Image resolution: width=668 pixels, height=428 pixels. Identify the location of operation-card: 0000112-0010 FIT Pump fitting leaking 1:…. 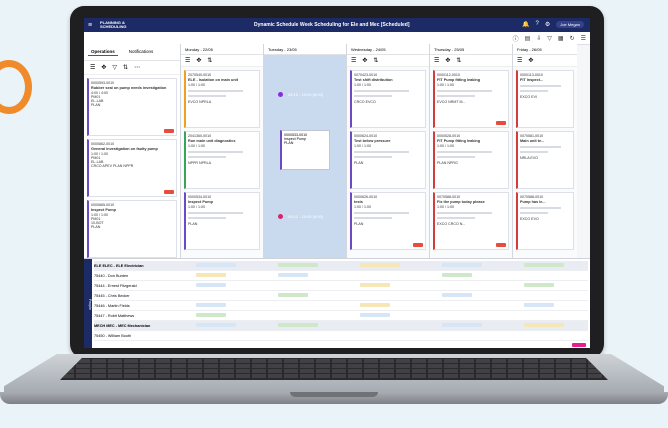
(471, 99).